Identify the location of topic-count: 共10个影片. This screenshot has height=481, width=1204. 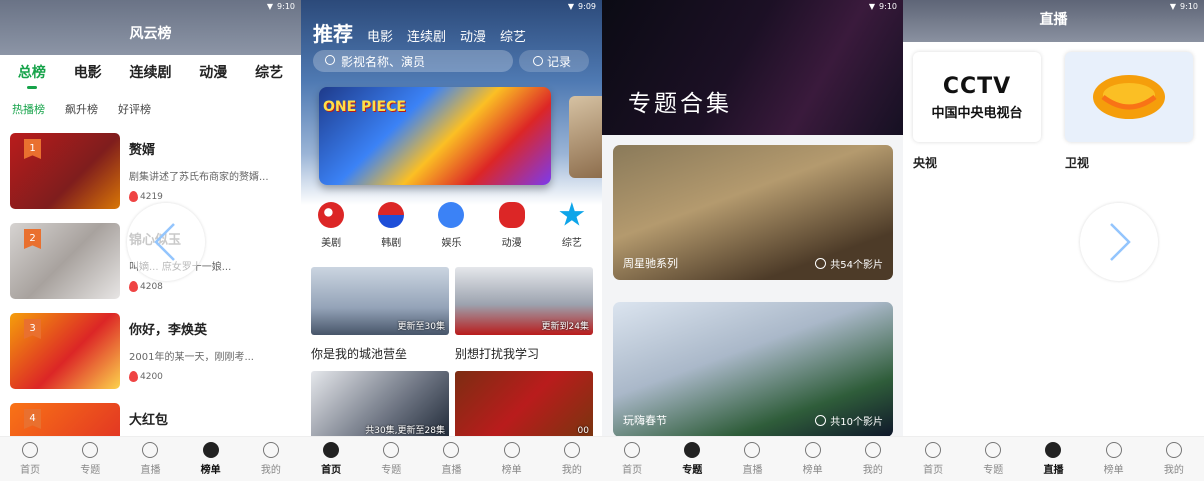
(849, 420).